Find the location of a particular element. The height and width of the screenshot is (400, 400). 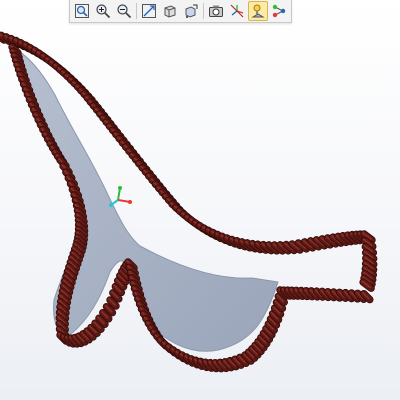

zoom-out-button is located at coordinates (124, 11).